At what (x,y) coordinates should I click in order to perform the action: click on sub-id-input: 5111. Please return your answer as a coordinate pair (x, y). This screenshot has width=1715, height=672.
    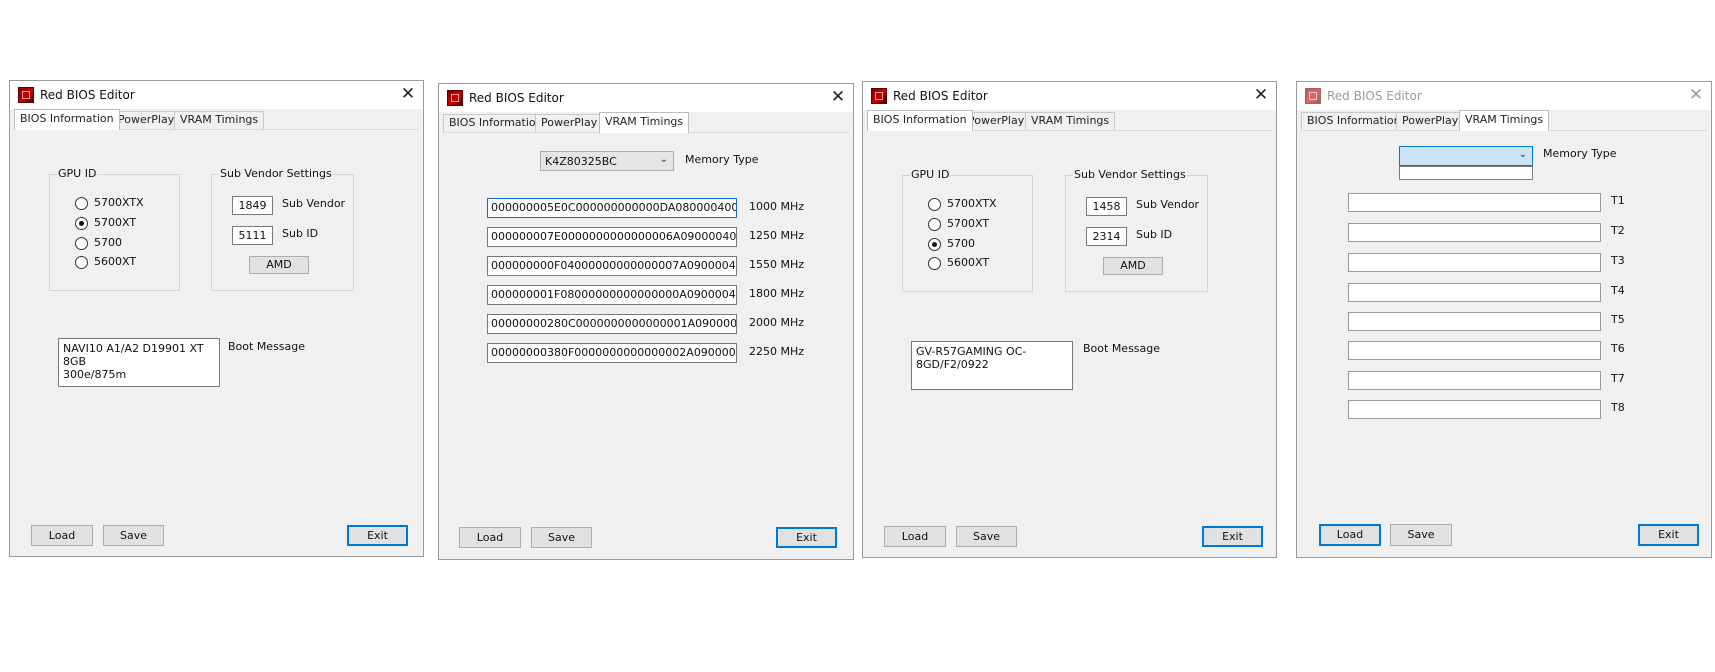
    Looking at the image, I should click on (252, 235).